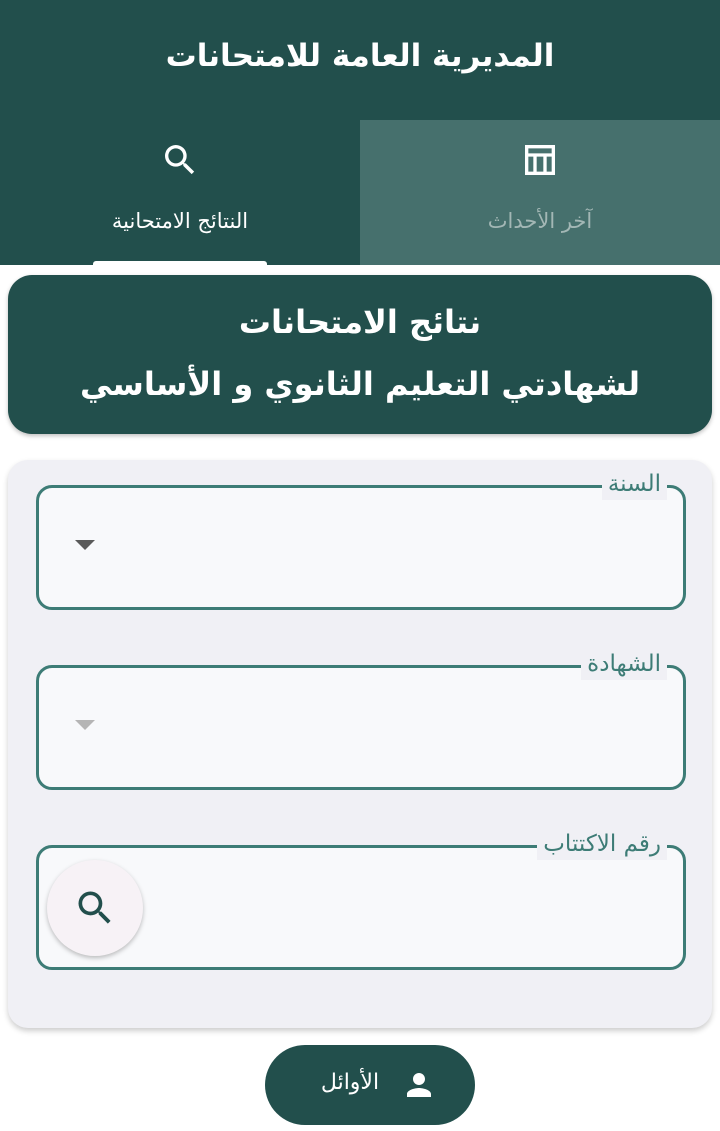  What do you see at coordinates (361, 719) in the screenshot?
I see `certificate-dropdown: الشهادة` at bounding box center [361, 719].